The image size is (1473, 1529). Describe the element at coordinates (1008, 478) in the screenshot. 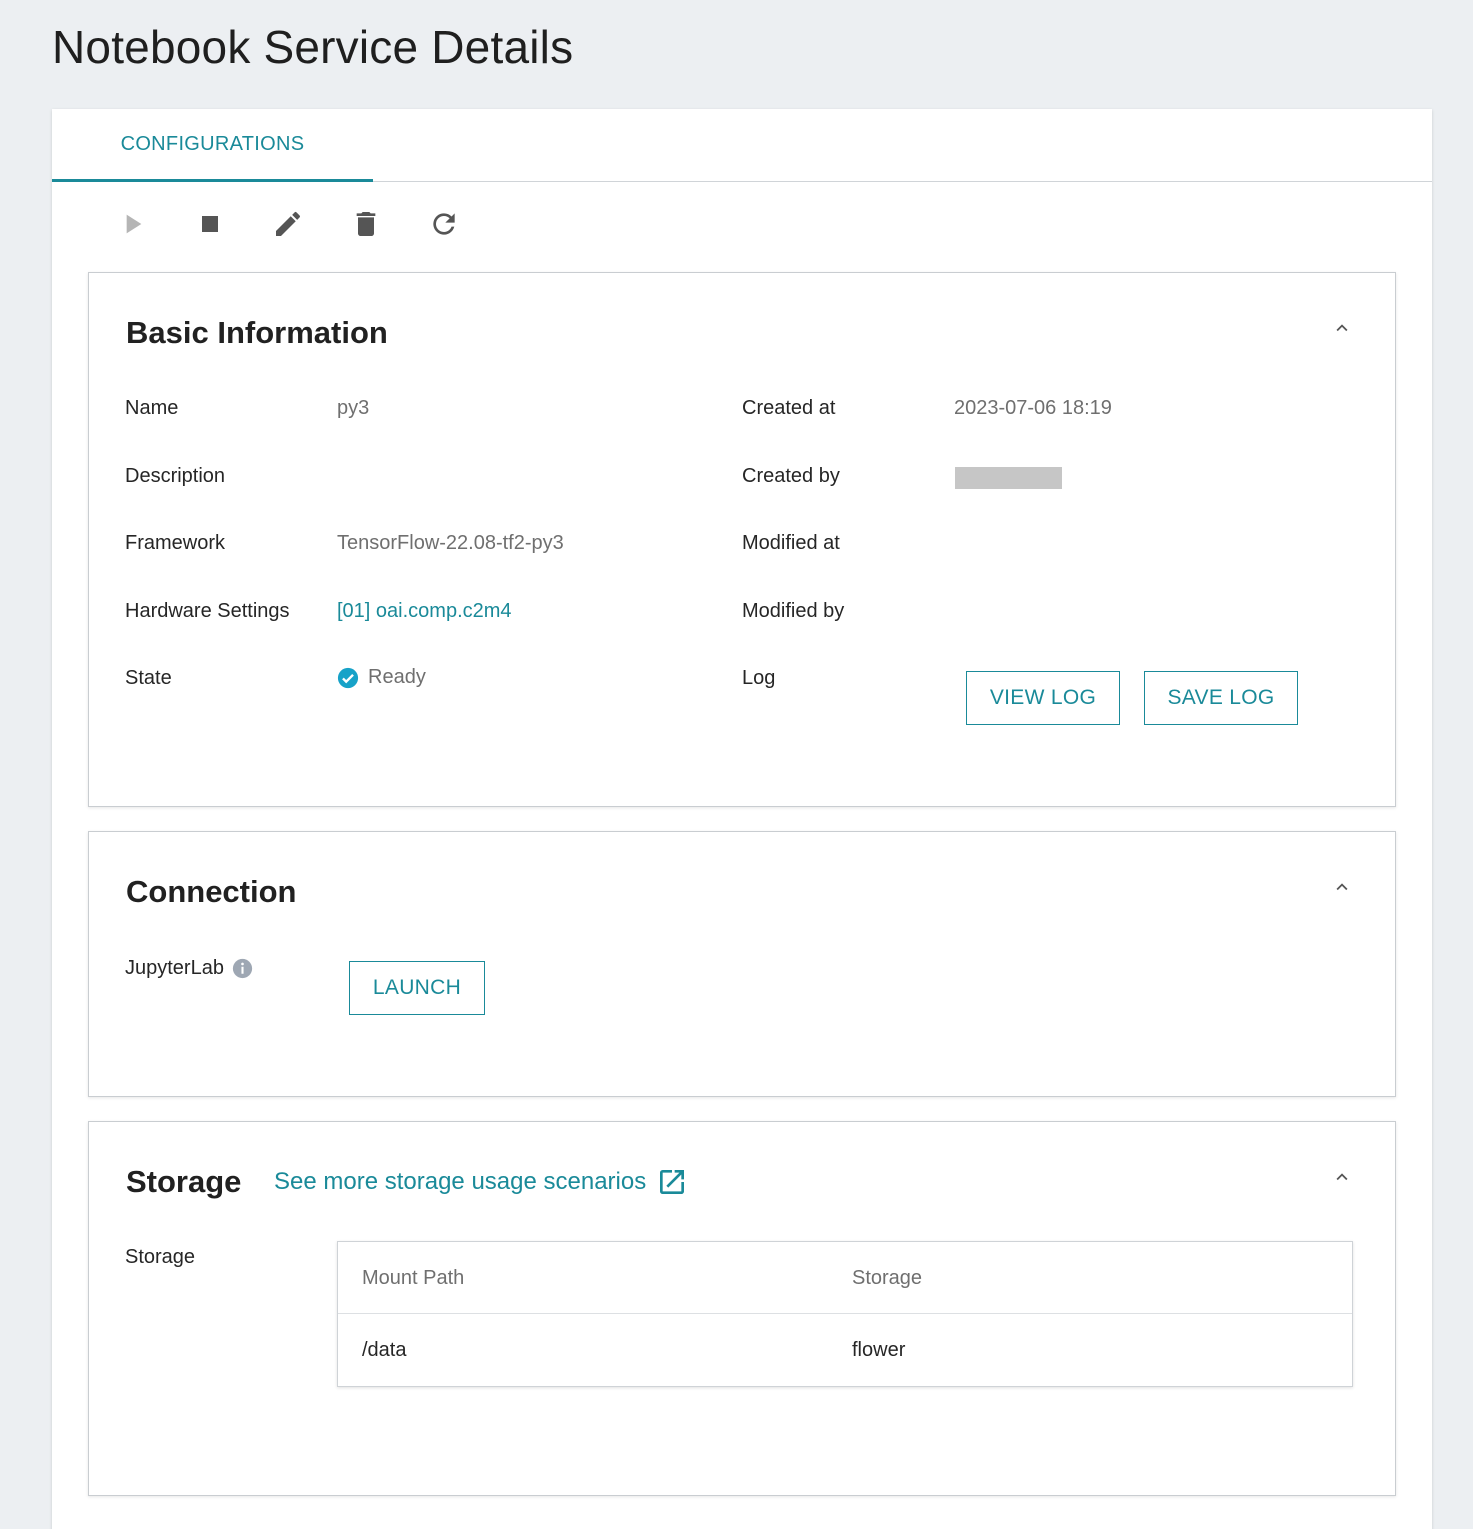

I see `created-by-redacted` at that location.